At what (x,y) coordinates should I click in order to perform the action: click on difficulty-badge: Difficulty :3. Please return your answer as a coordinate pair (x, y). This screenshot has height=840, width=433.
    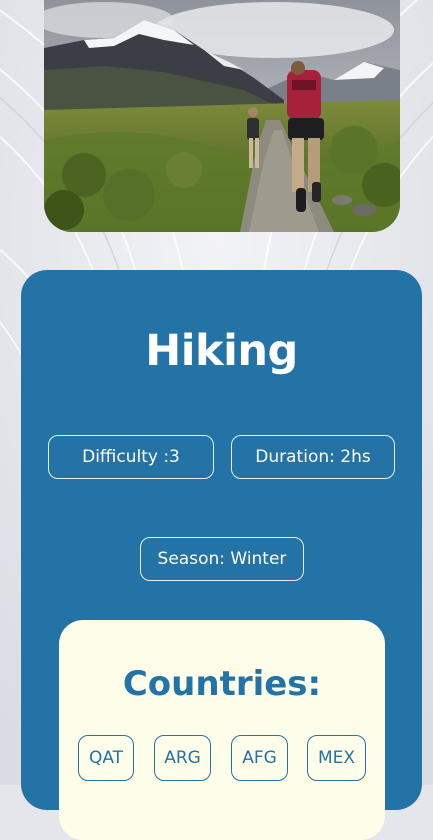
    Looking at the image, I should click on (131, 457).